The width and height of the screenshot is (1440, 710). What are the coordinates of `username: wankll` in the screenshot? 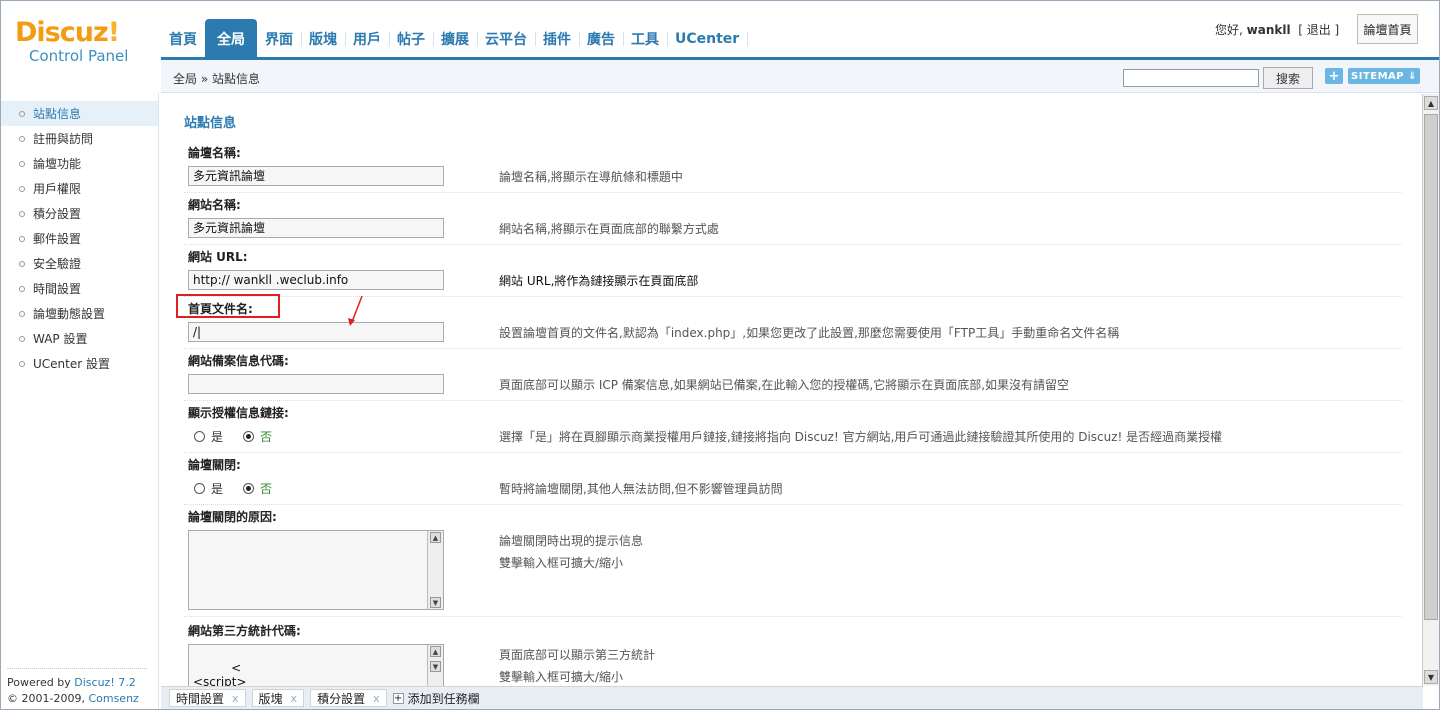 It's located at (1268, 30).